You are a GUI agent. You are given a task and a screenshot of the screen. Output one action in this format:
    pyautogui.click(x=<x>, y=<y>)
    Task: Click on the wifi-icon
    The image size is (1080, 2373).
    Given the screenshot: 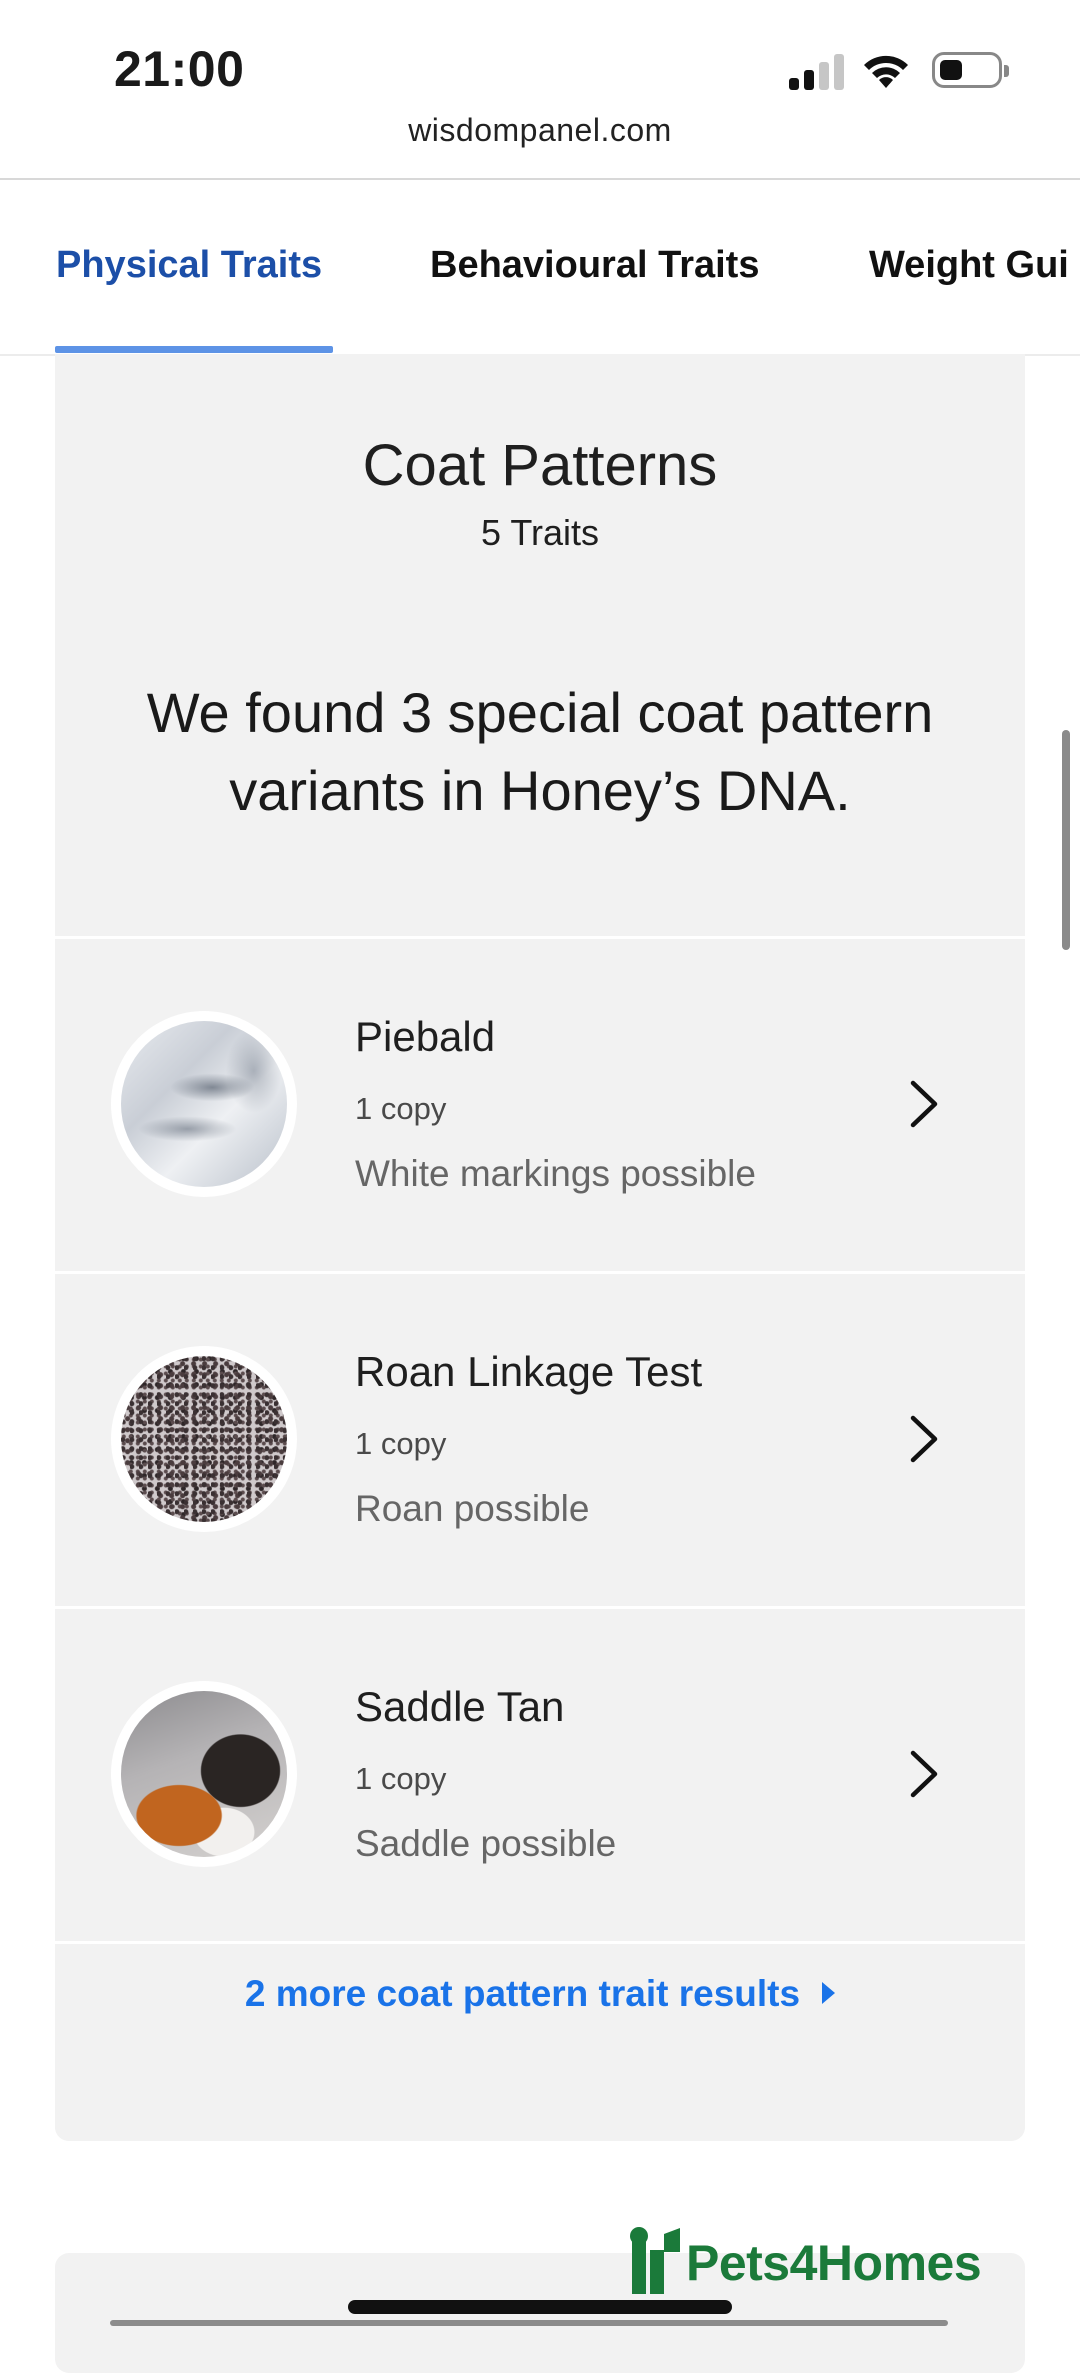 What is the action you would take?
    pyautogui.click(x=886, y=71)
    